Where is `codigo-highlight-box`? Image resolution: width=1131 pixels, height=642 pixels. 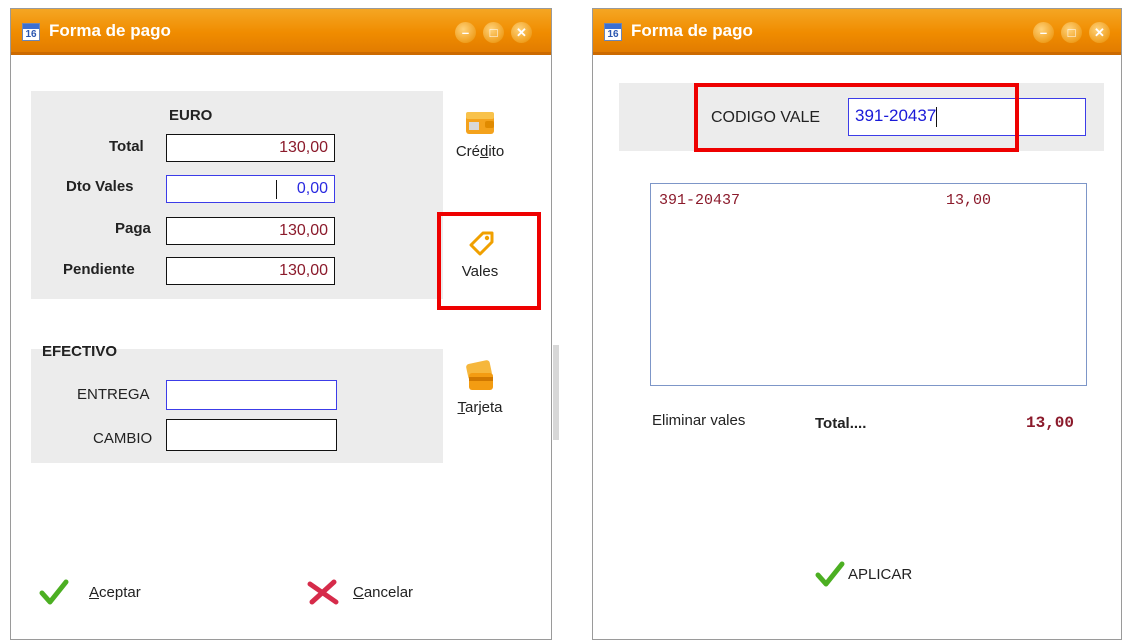
codigo-highlight-box is located at coordinates (856, 117).